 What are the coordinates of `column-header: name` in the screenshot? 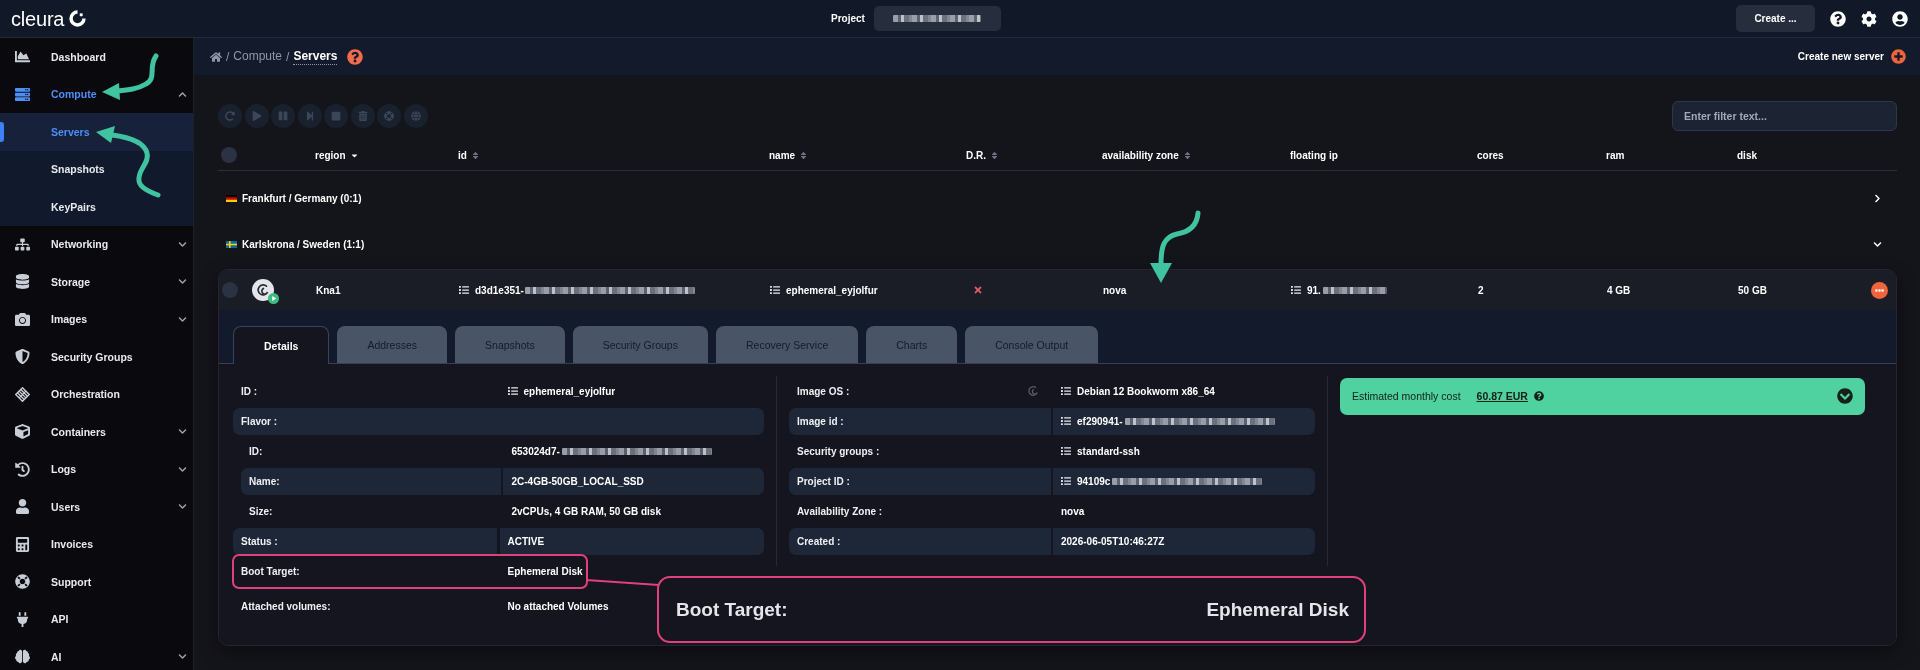 It's located at (789, 155).